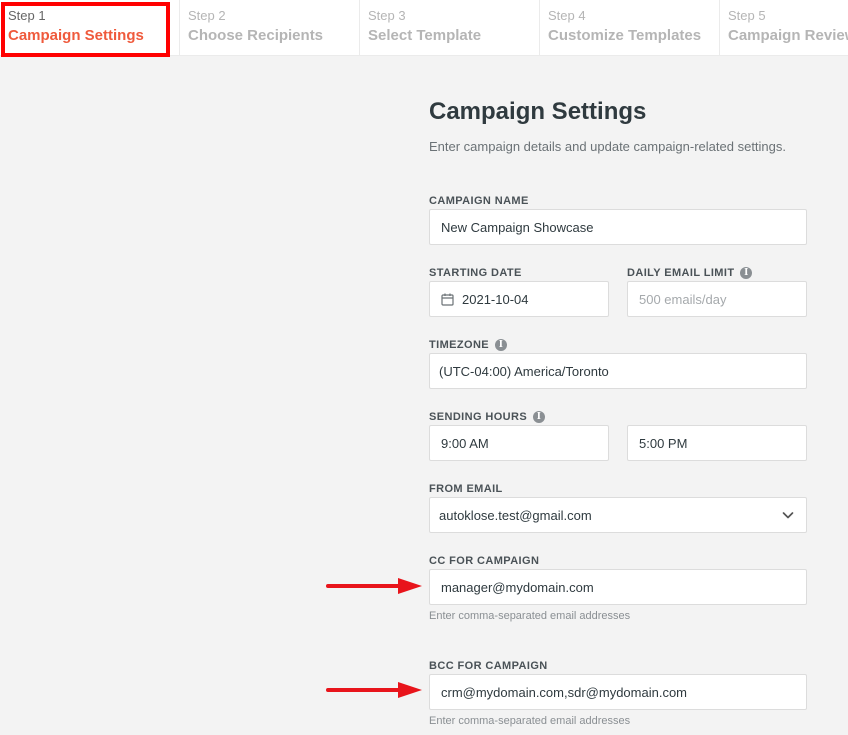 The width and height of the screenshot is (848, 735). Describe the element at coordinates (717, 443) in the screenshot. I see `sending-hours-end-input: 5:00 PM` at that location.